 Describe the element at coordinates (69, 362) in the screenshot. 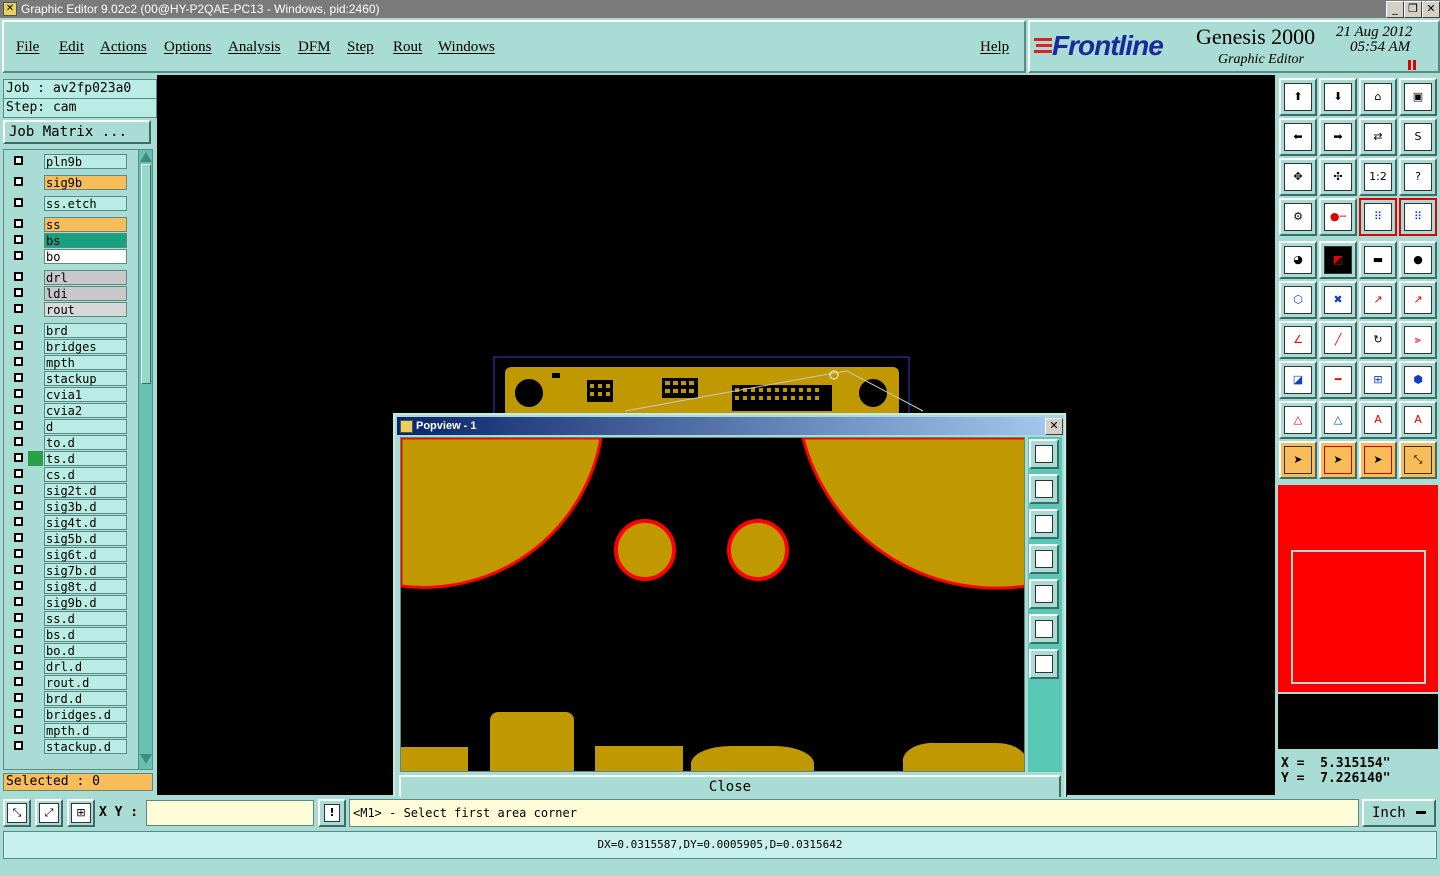

I see `layer-row: mpth` at that location.